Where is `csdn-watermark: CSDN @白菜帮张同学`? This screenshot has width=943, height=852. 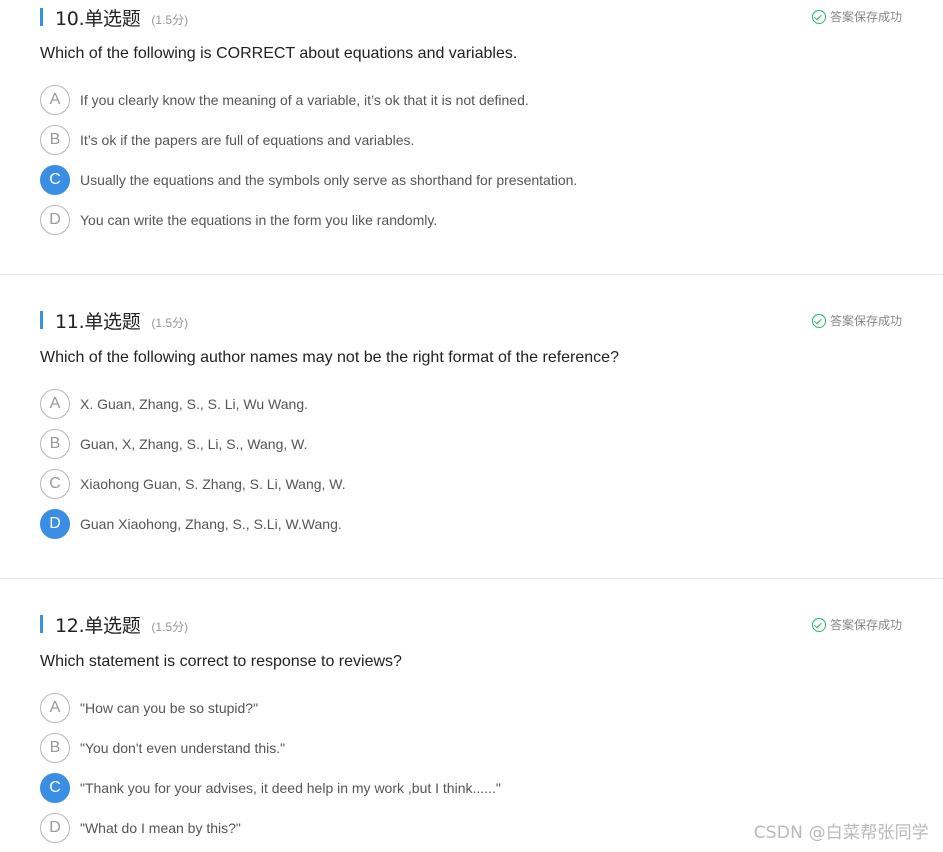
csdn-watermark: CSDN @白菜帮张同学 is located at coordinates (841, 833).